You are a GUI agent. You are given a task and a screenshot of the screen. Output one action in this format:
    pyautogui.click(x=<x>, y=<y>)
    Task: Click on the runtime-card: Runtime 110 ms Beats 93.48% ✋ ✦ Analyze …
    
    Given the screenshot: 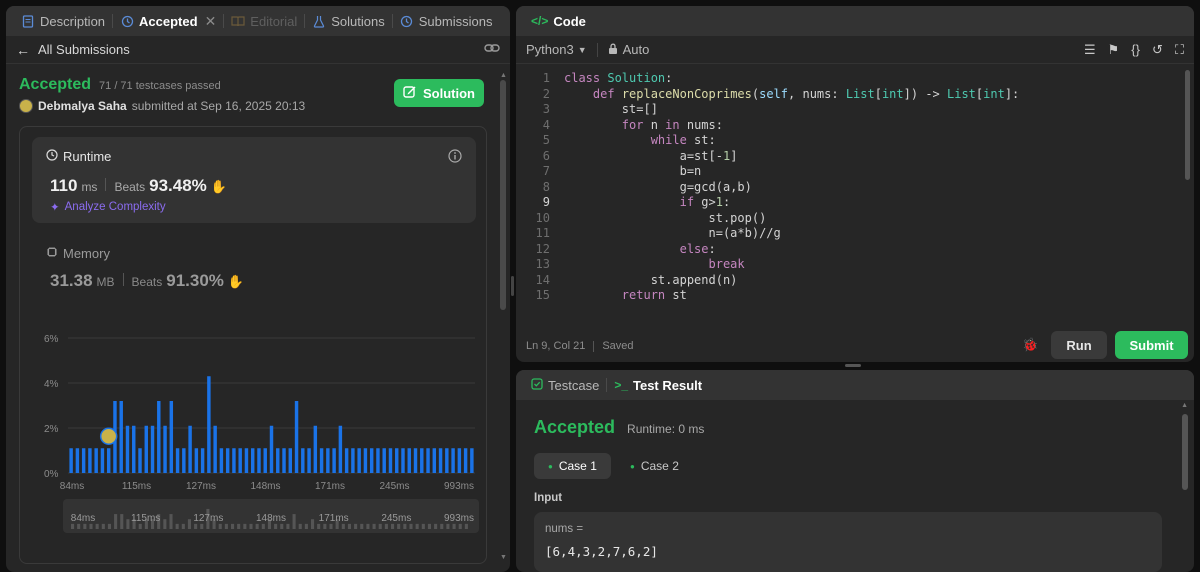 What is the action you would take?
    pyautogui.click(x=254, y=180)
    